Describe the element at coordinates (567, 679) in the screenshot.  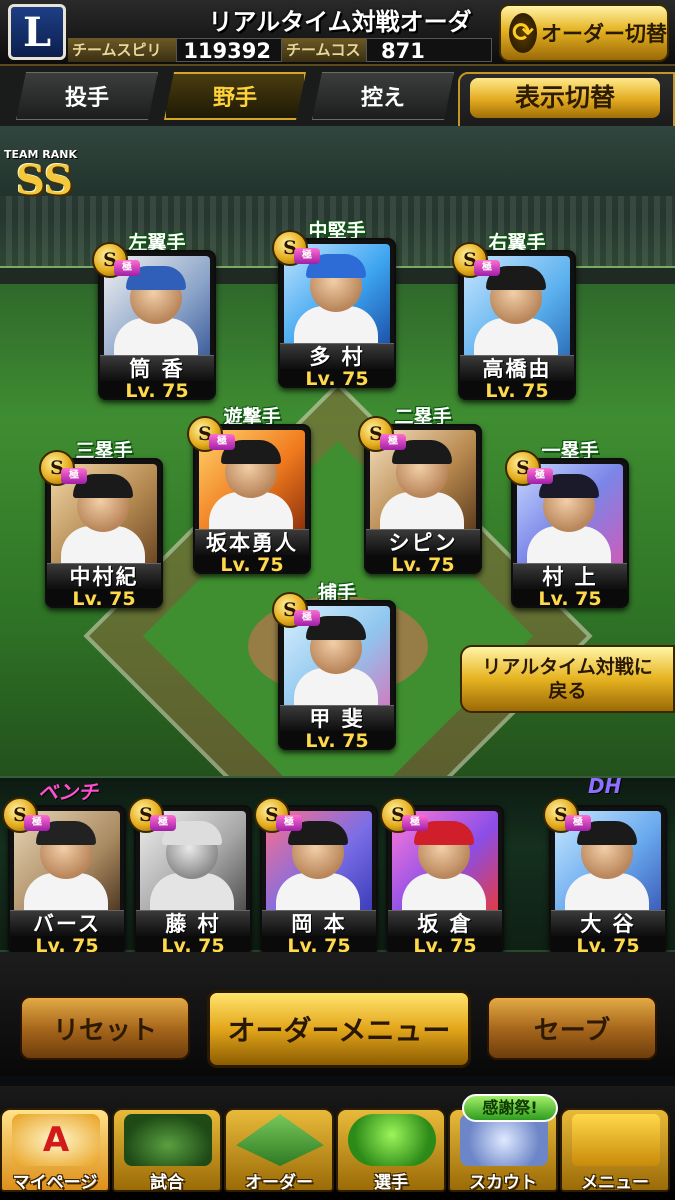
I see `return-to-battle-button: リアルタイム対戦に 戻る` at that location.